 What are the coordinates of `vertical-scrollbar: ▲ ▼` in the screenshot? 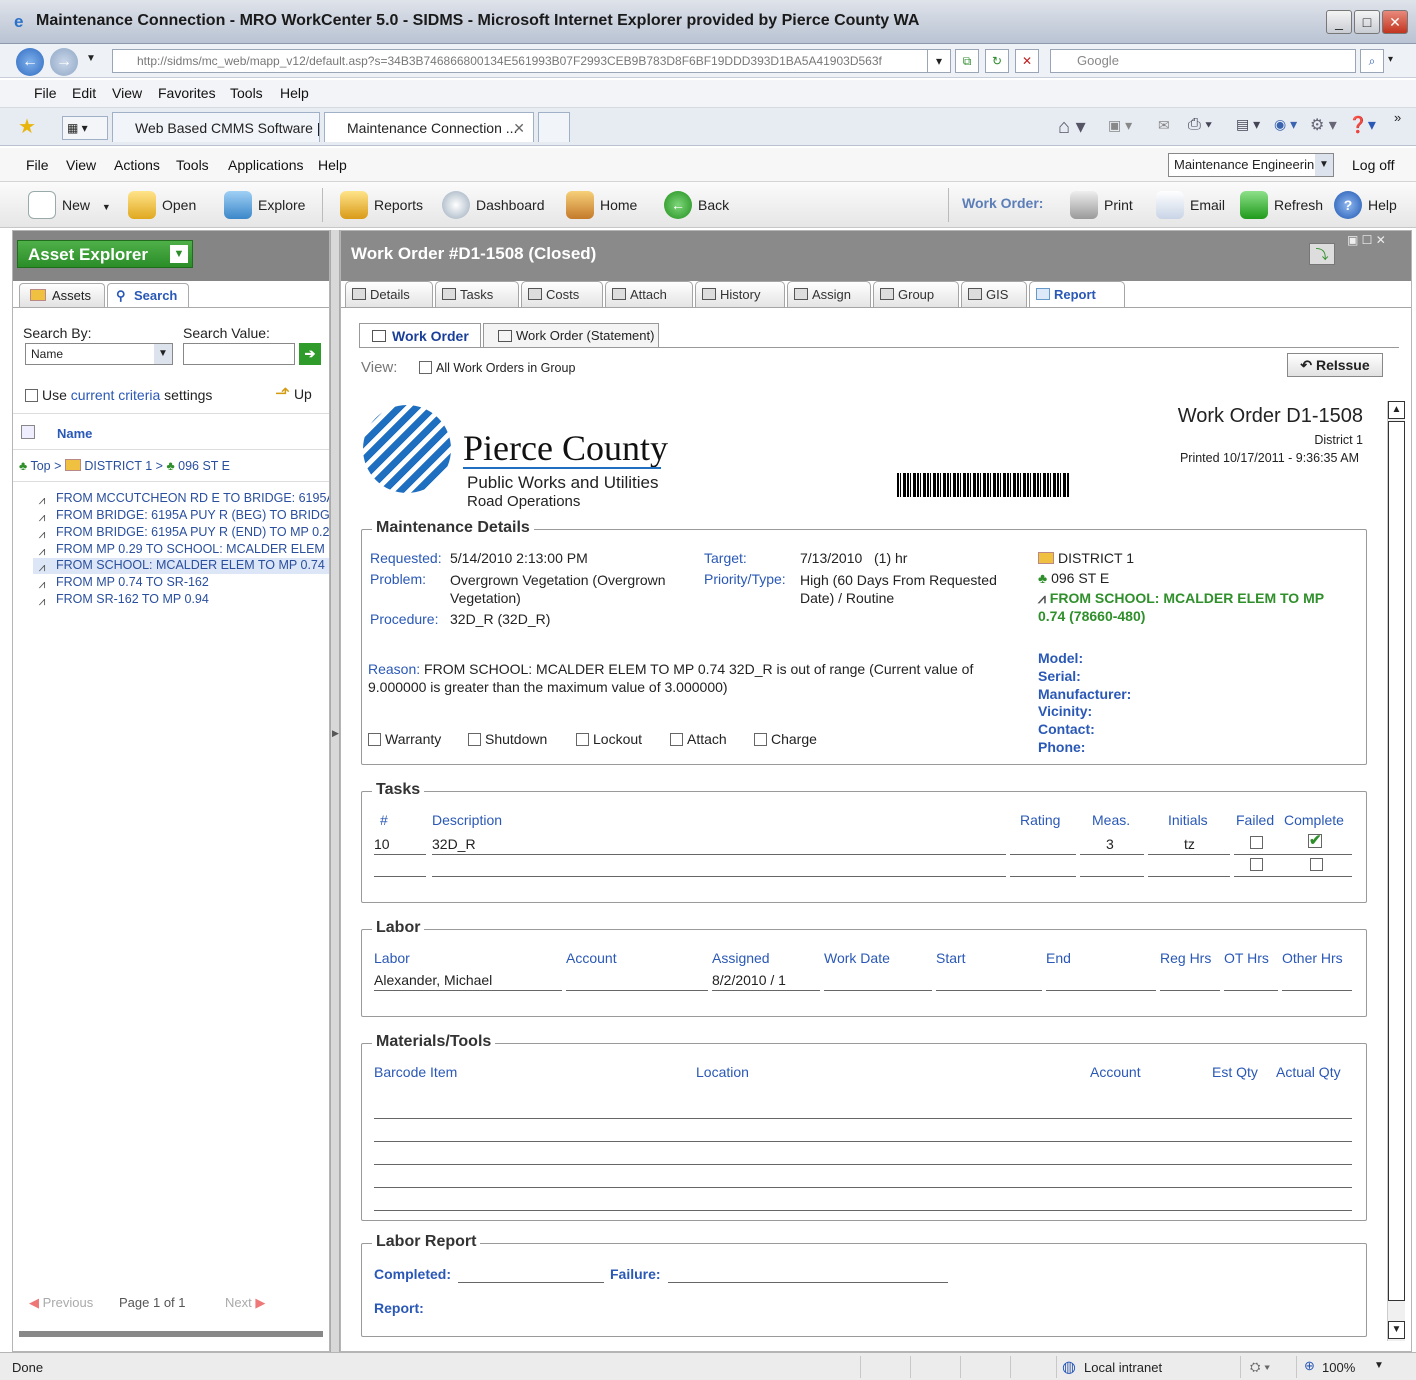 It's located at (1396, 871).